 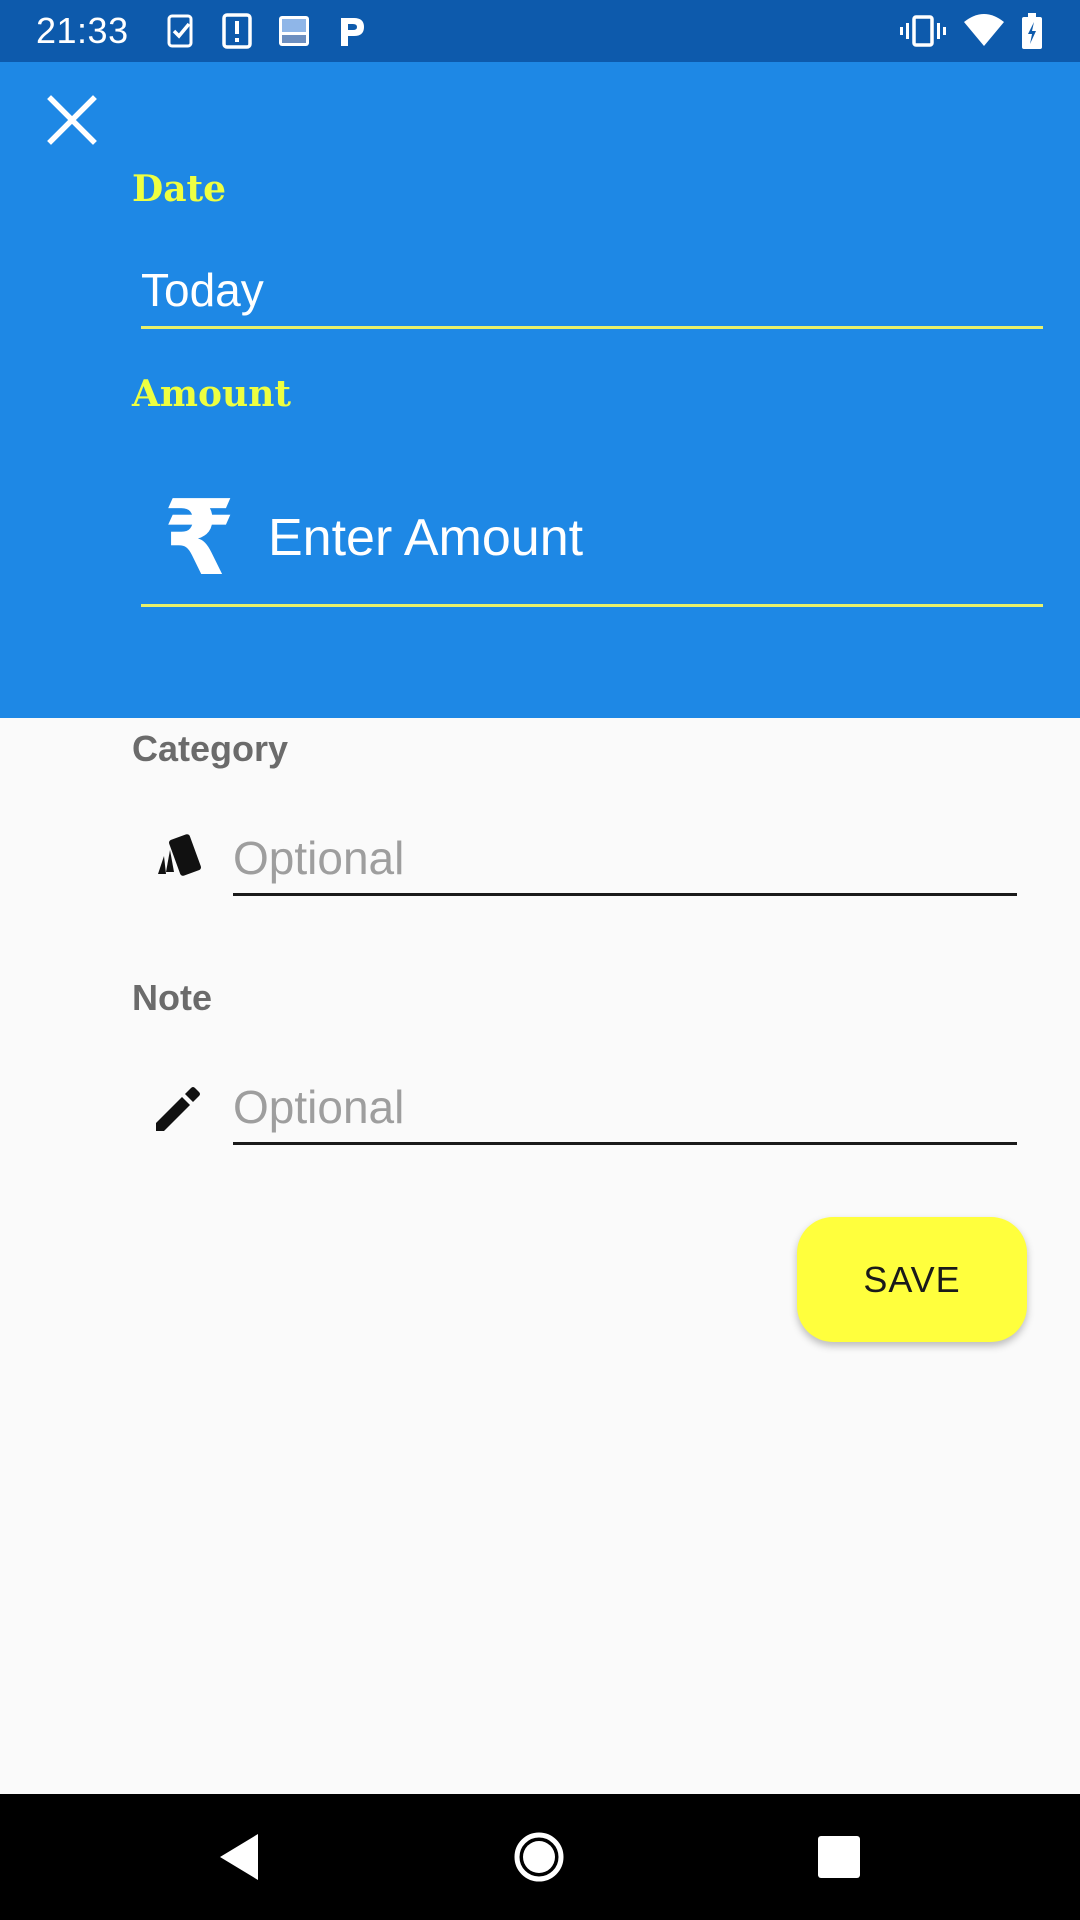 I want to click on pencil-icon, so click(x=178, y=1109).